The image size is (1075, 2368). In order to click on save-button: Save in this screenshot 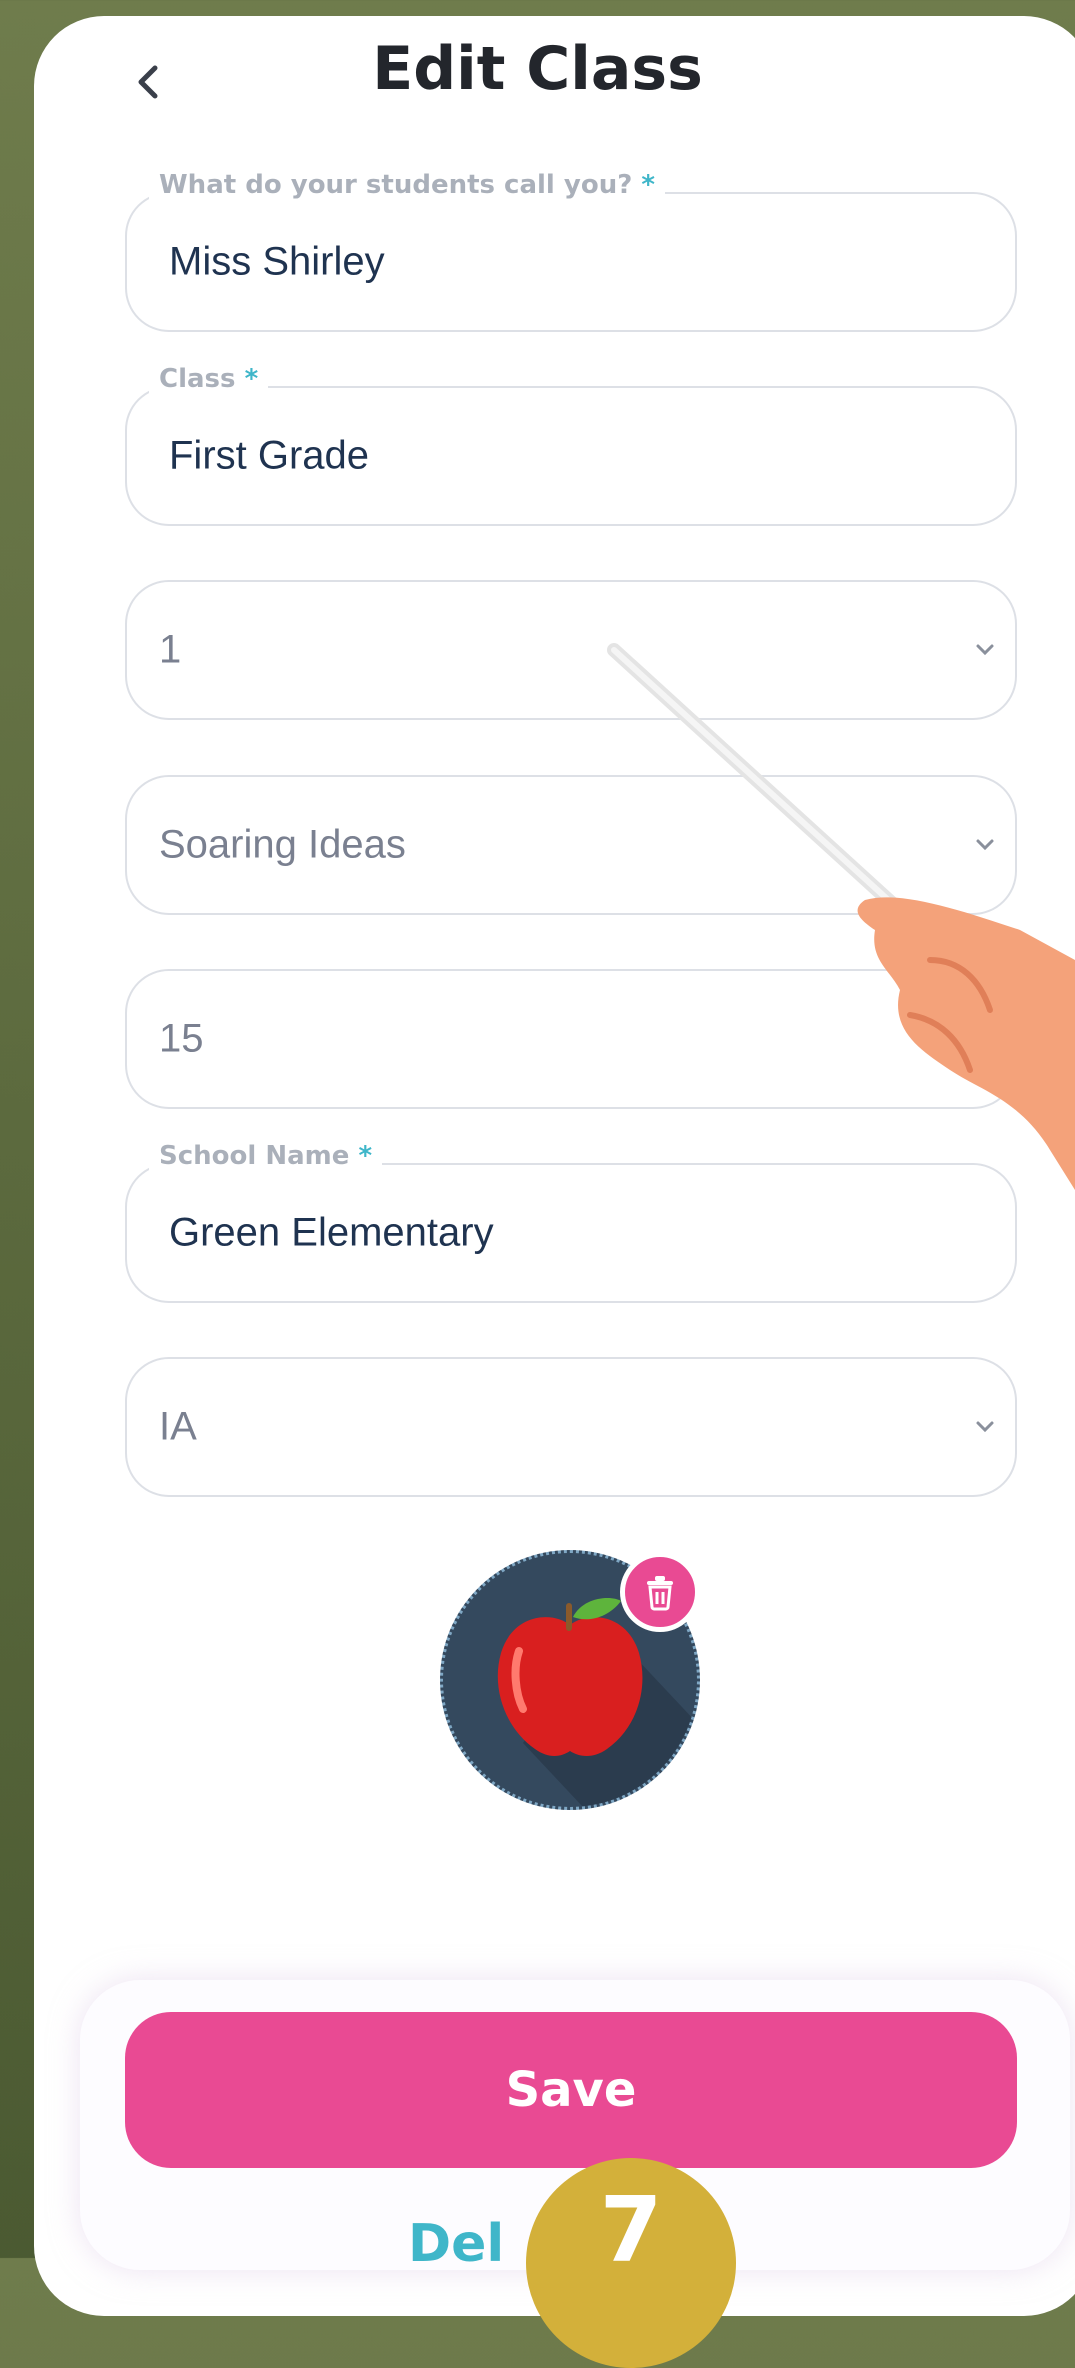, I will do `click(571, 2090)`.